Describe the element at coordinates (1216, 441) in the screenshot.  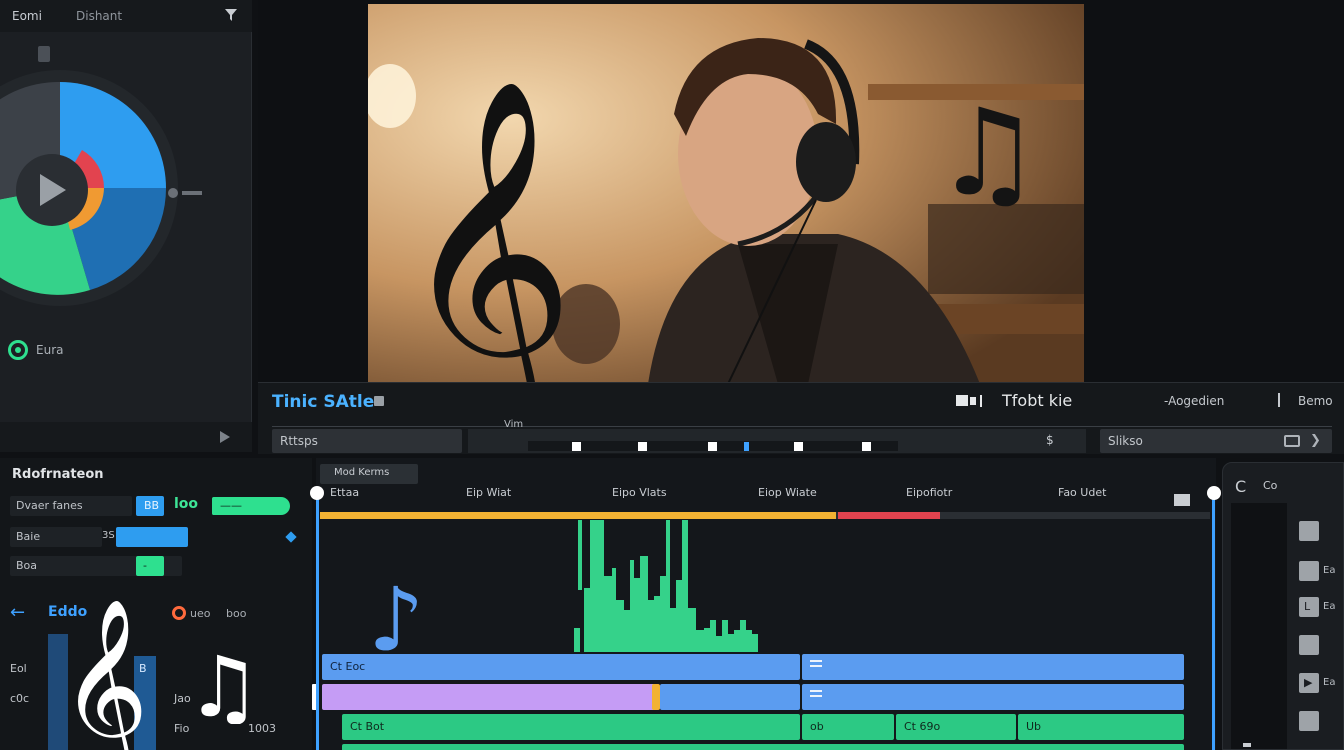
I see `transport-field-right: Slikso ❯` at that location.